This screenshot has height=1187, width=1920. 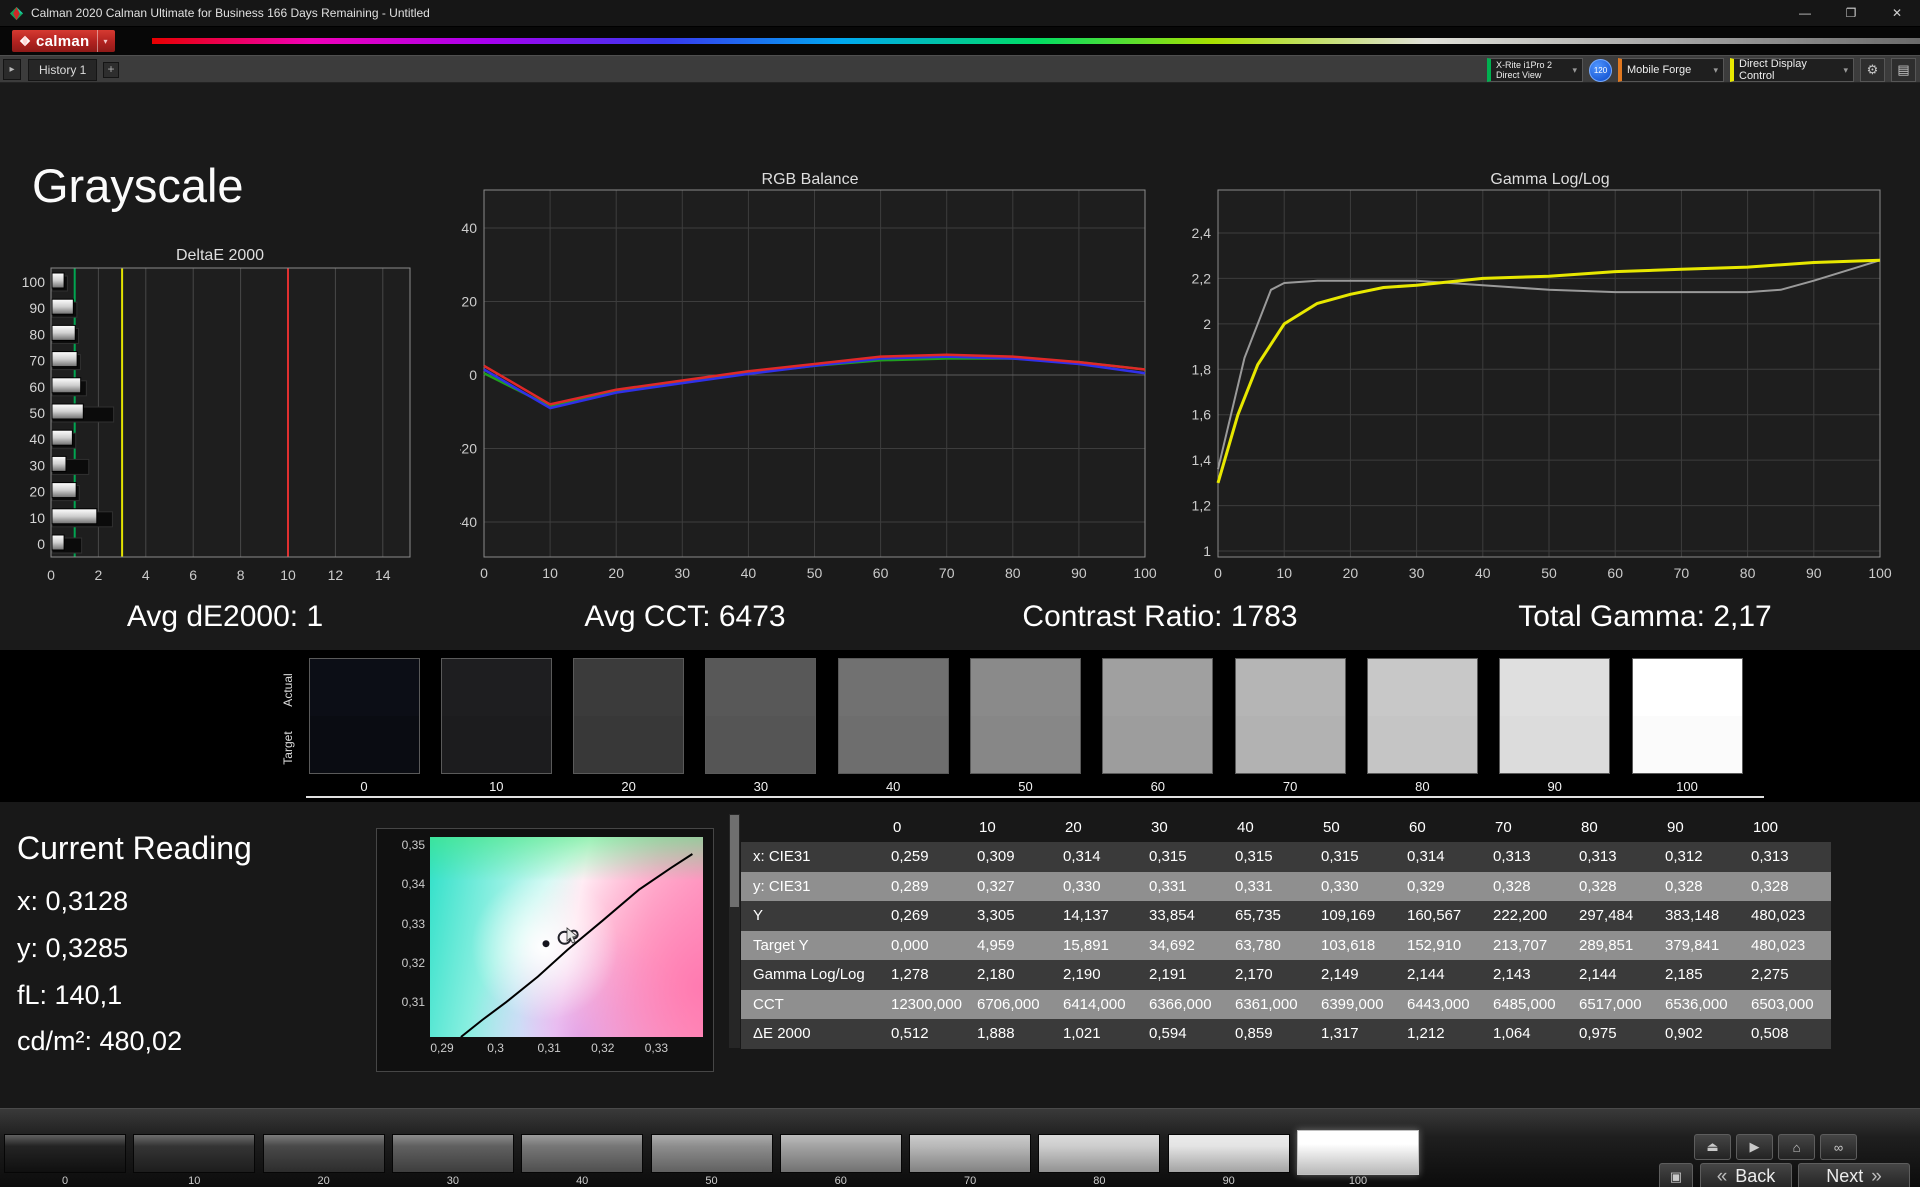 What do you see at coordinates (1788, 975) in the screenshot?
I see `table-cell: 2,275` at bounding box center [1788, 975].